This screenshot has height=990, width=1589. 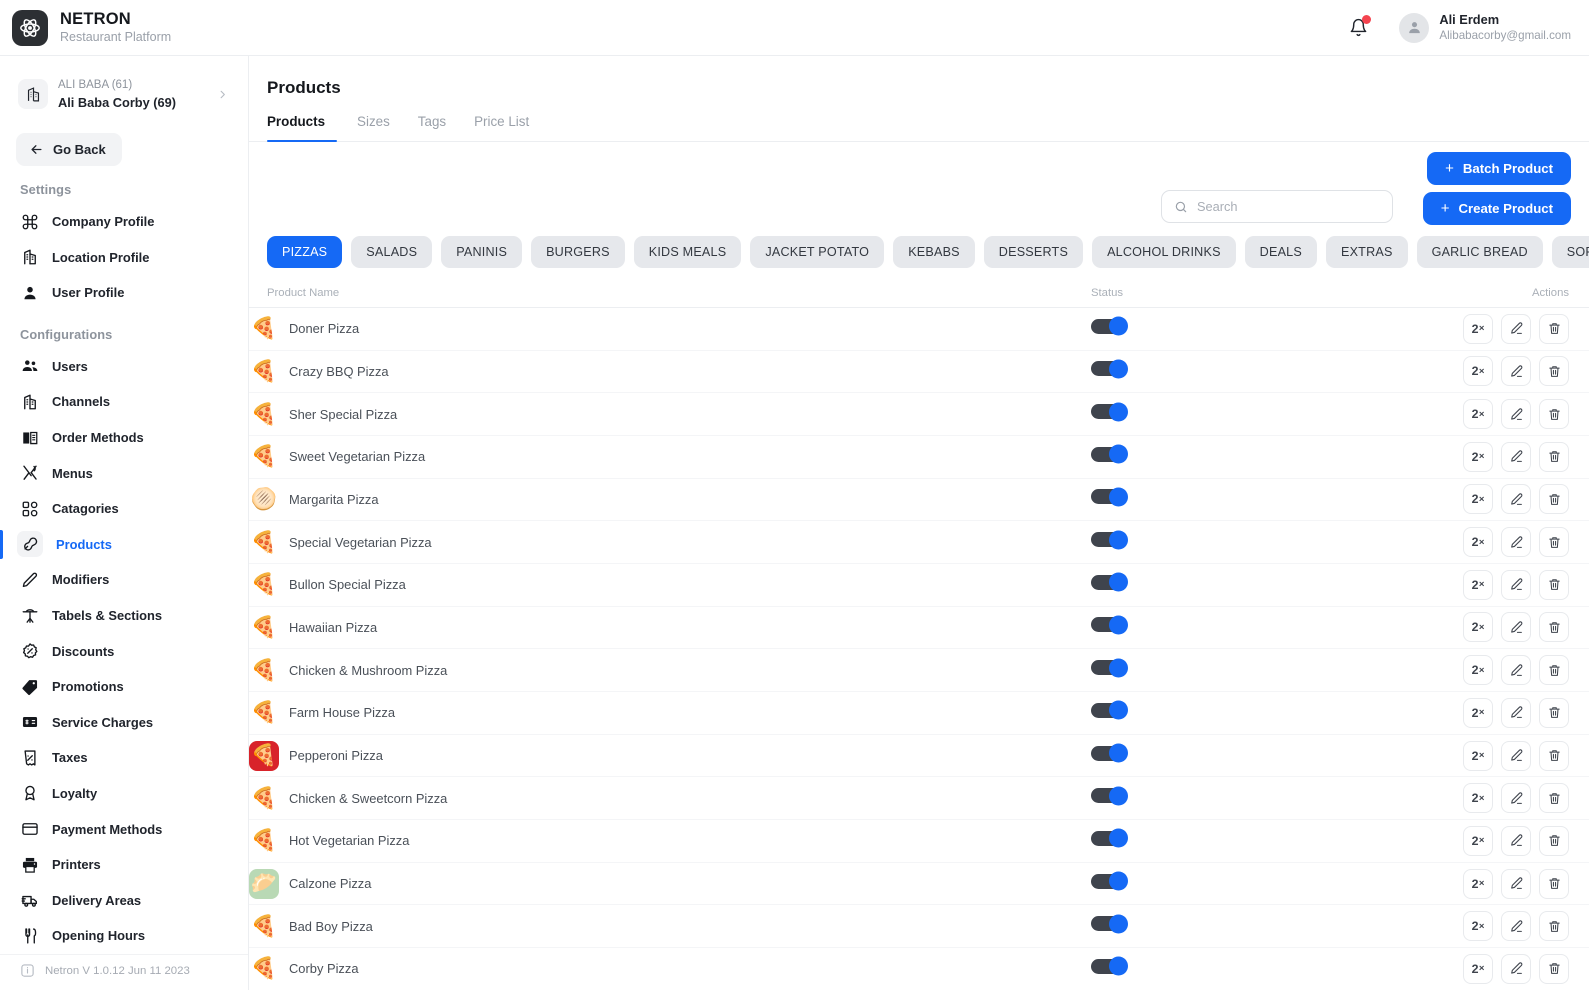 What do you see at coordinates (919, 884) in the screenshot?
I see `table-row: 🥟 Calzone Pizza 2 ×` at bounding box center [919, 884].